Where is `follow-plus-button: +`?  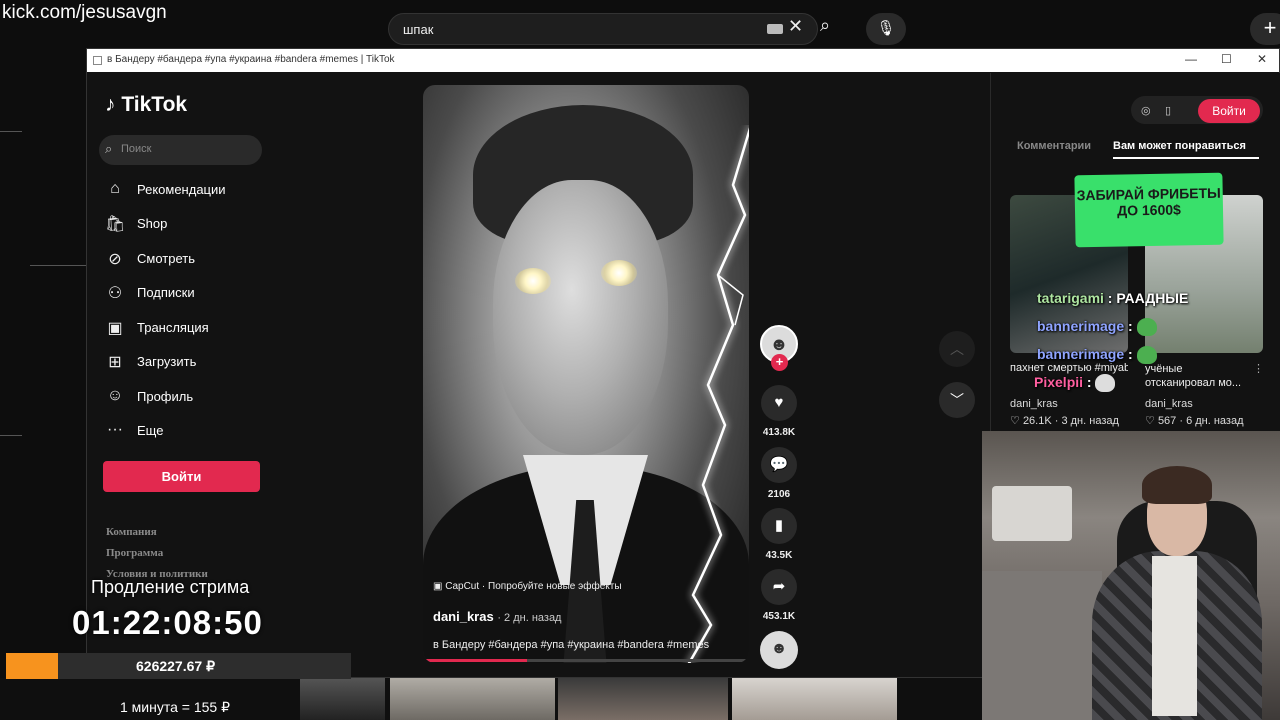 follow-plus-button: + is located at coordinates (779, 362).